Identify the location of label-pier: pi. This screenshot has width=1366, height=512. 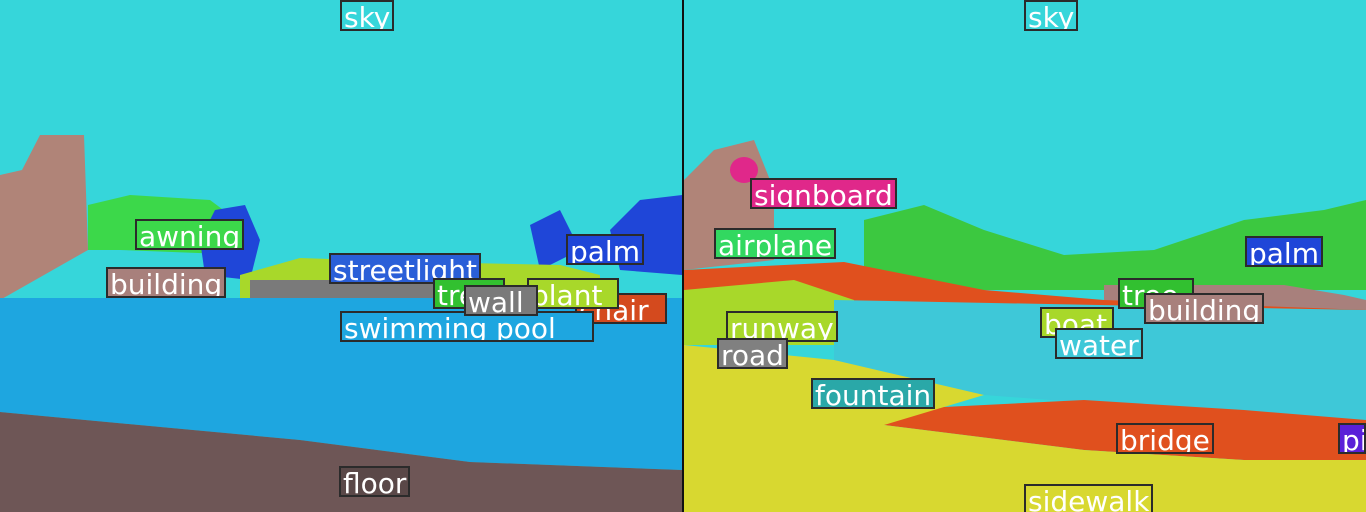
(1352, 438).